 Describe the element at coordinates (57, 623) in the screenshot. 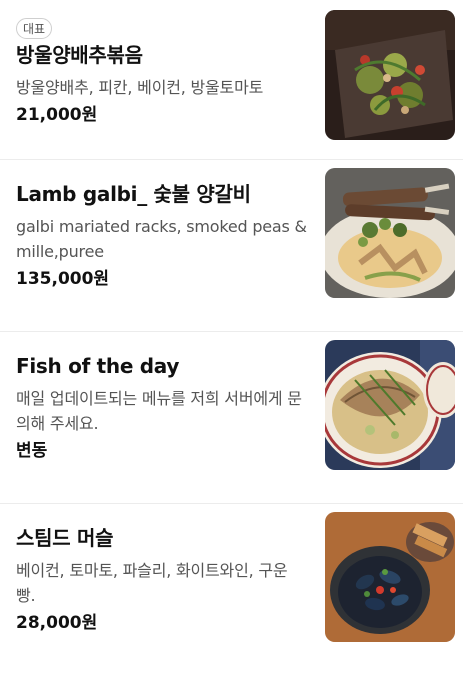

I see `menu-item-price: 28,000원` at that location.